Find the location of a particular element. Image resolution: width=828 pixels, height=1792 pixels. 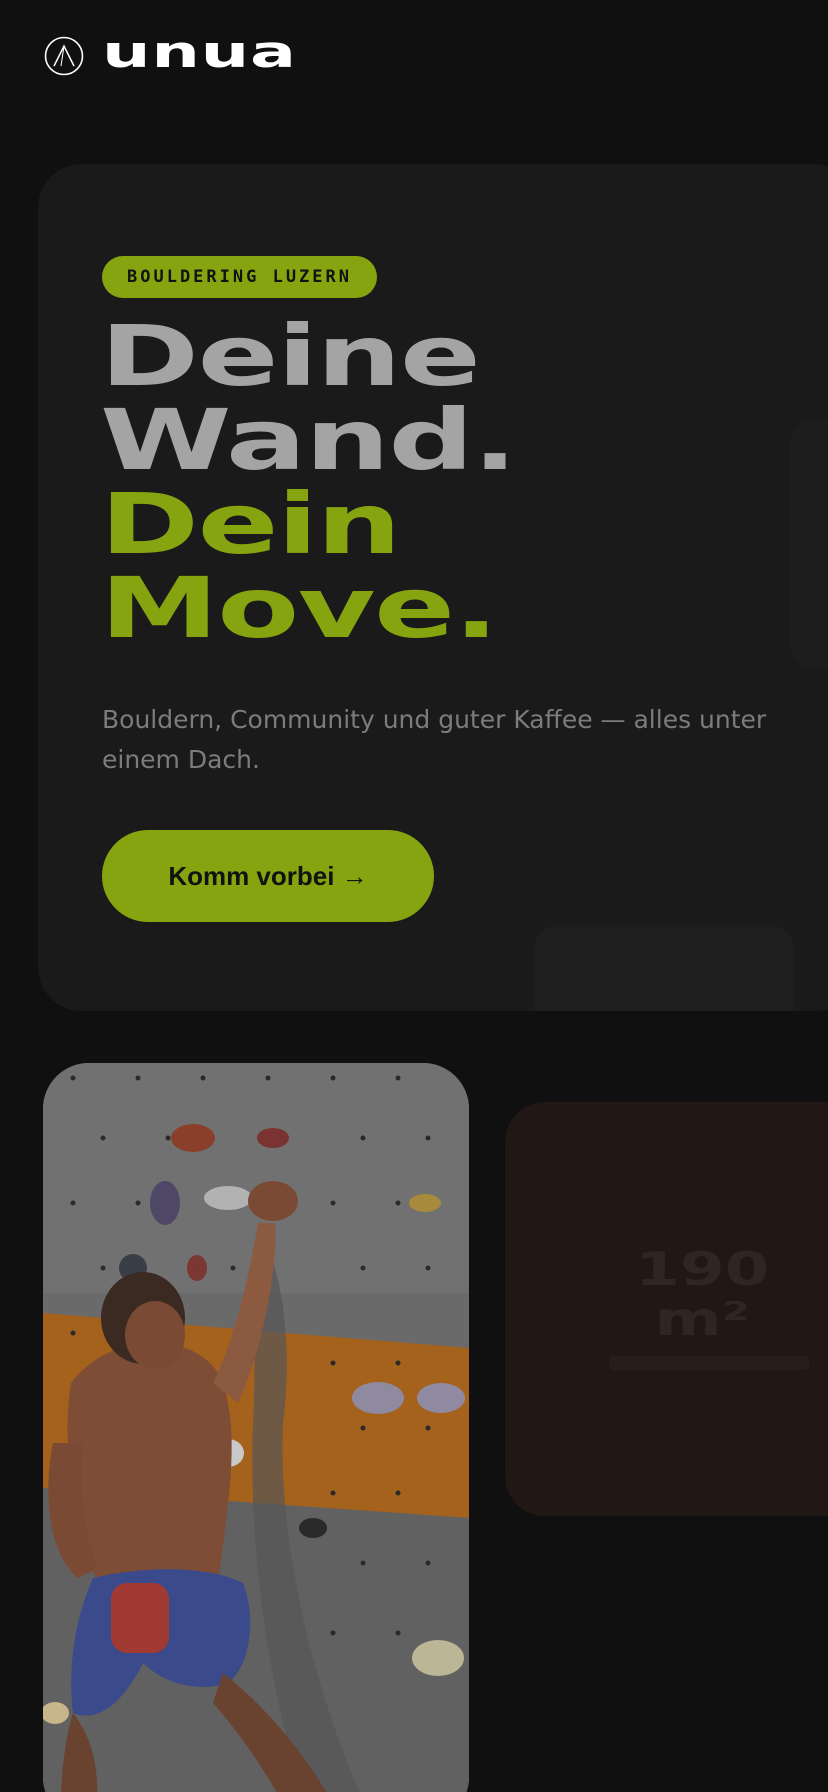

hero-headline: Deine Wand. Dein Move. is located at coordinates (309, 482).